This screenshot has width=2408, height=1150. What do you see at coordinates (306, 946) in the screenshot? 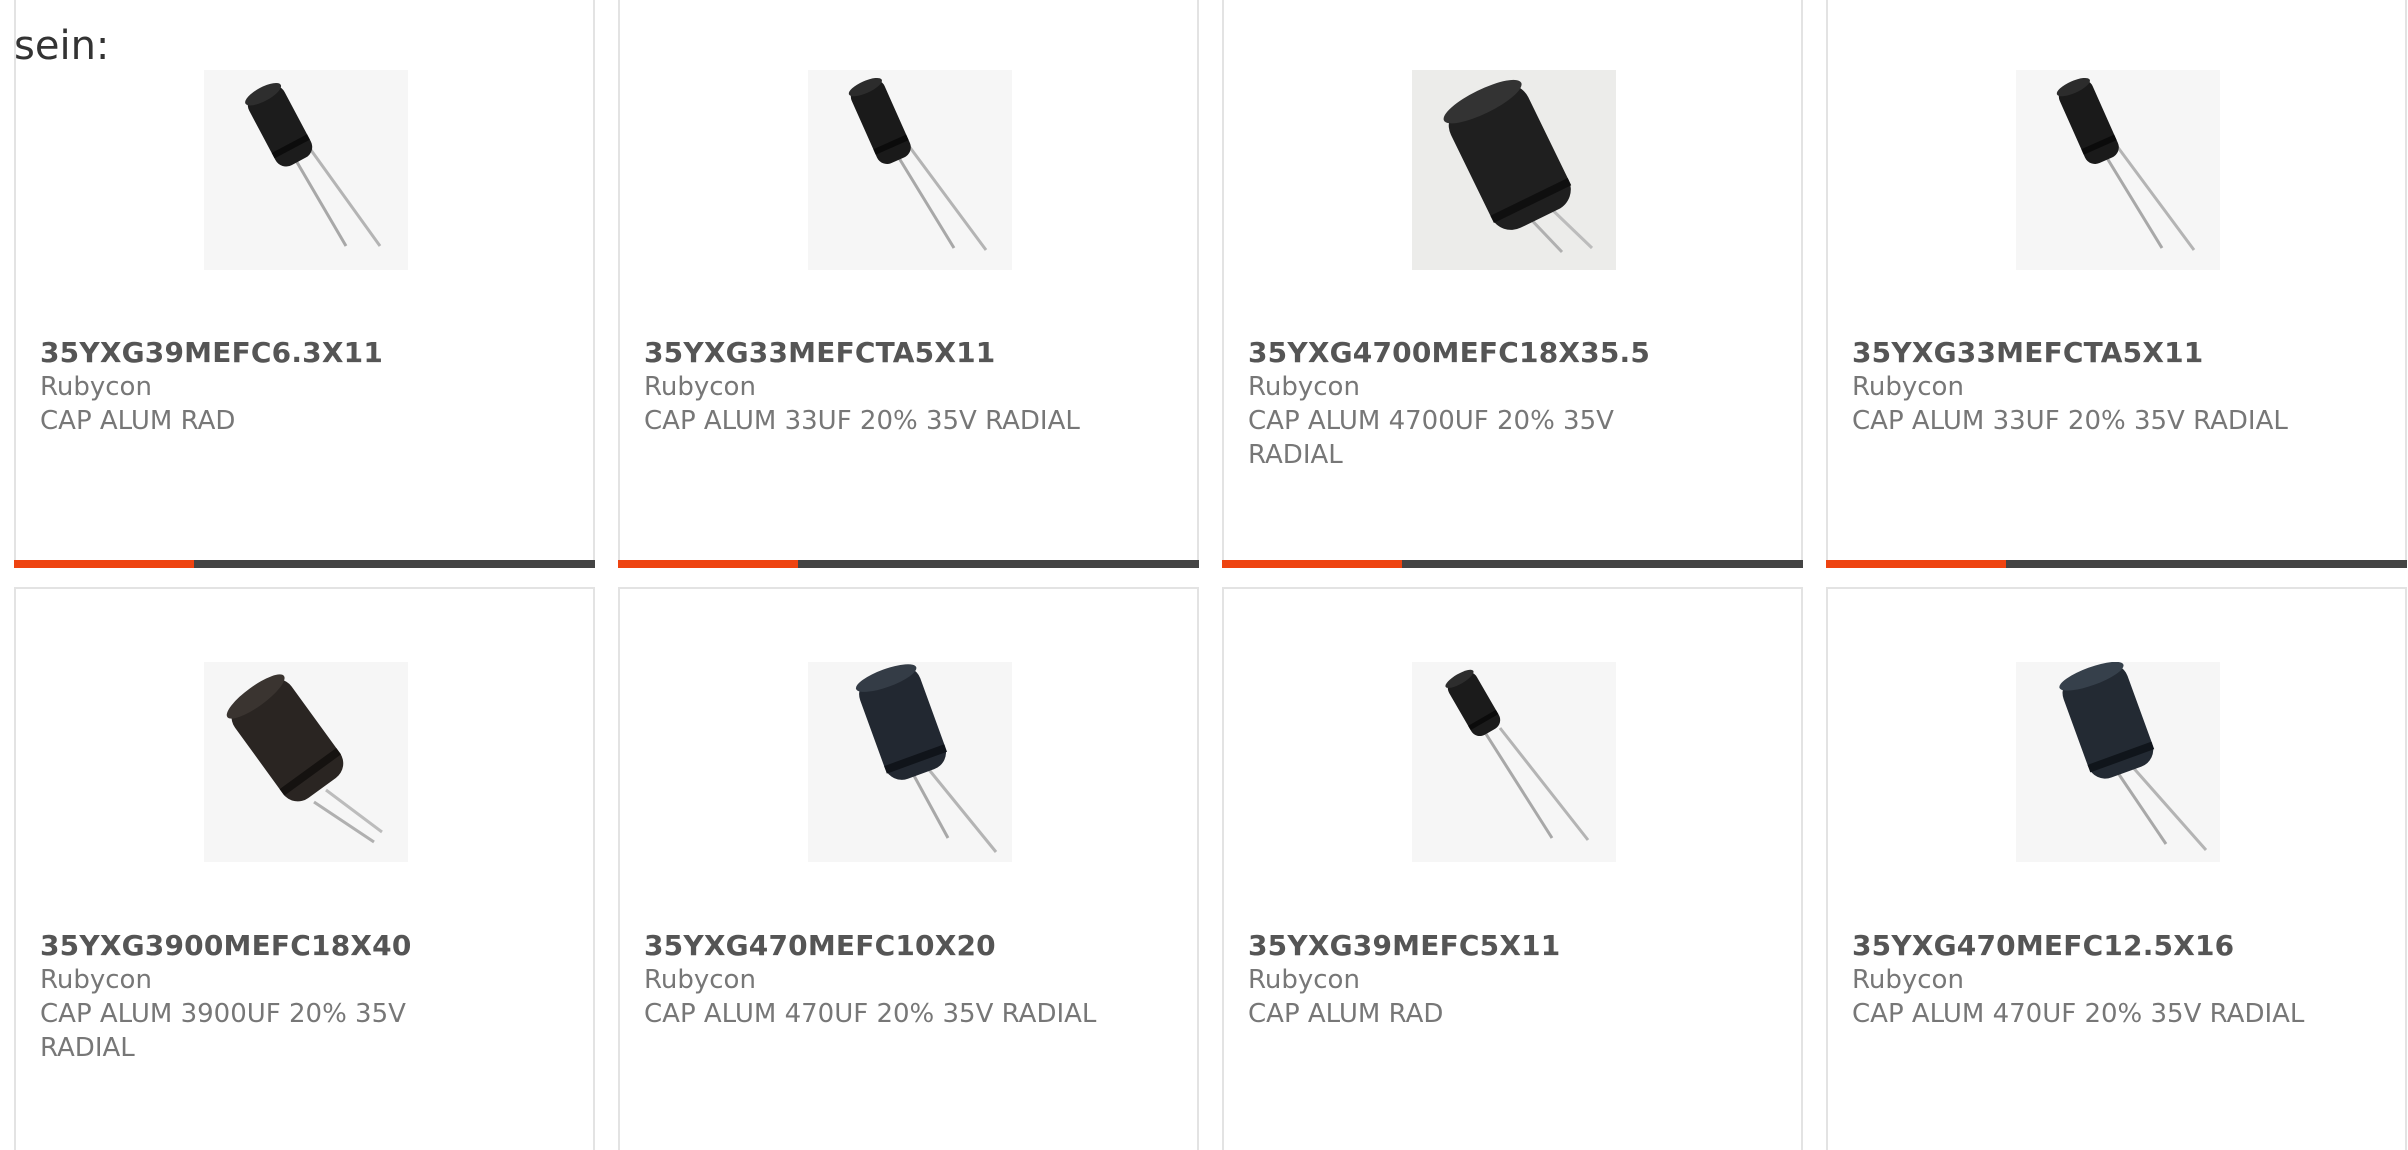
I see `part-number-link: 35YXG3900MEFC18X40` at bounding box center [306, 946].